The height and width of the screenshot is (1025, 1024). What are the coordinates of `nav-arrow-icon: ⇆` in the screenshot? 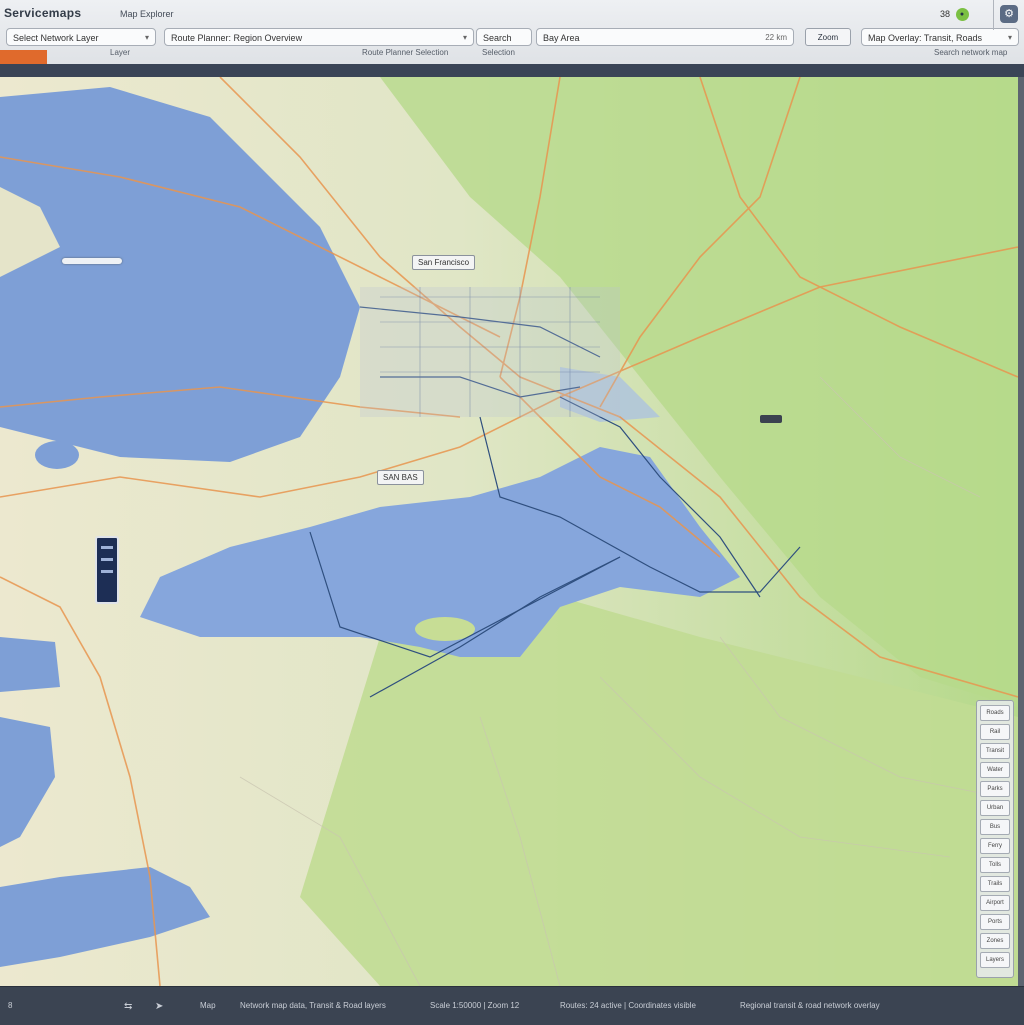 It's located at (128, 1006).